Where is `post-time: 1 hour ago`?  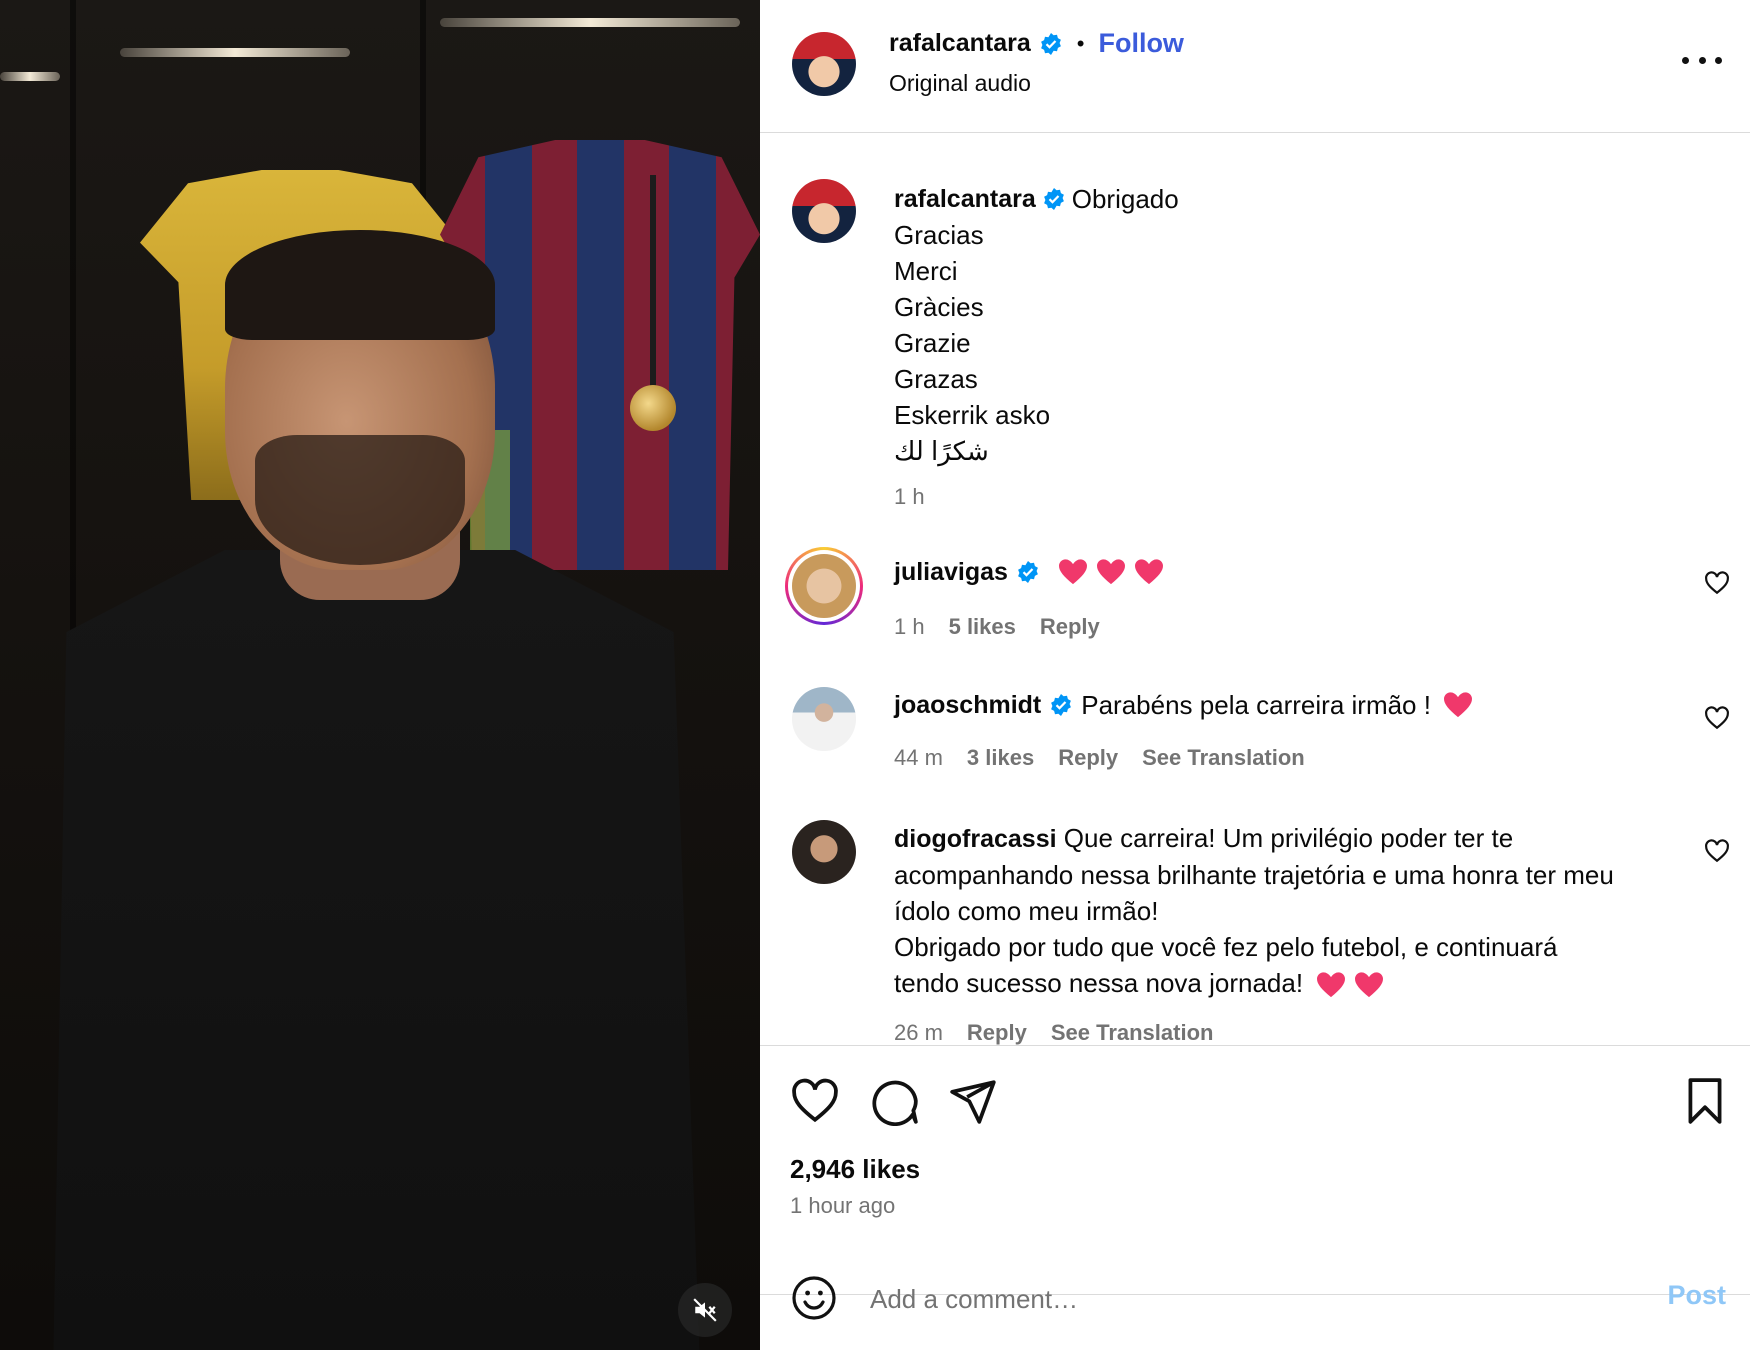 post-time: 1 hour ago is located at coordinates (842, 1206).